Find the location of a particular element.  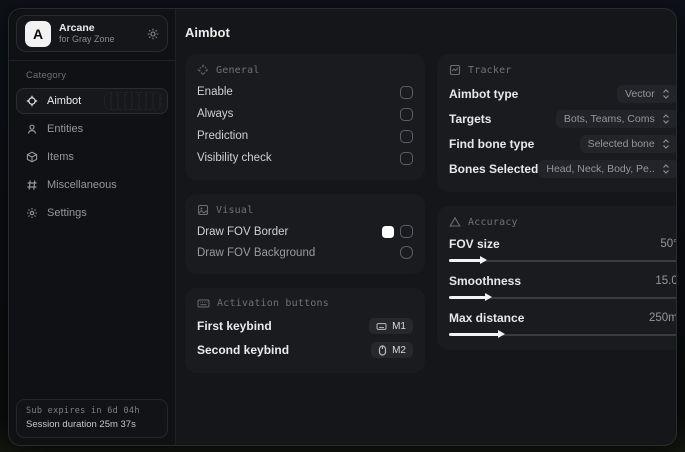

app-header: A Arcane for Gray Zone is located at coordinates (92, 33).